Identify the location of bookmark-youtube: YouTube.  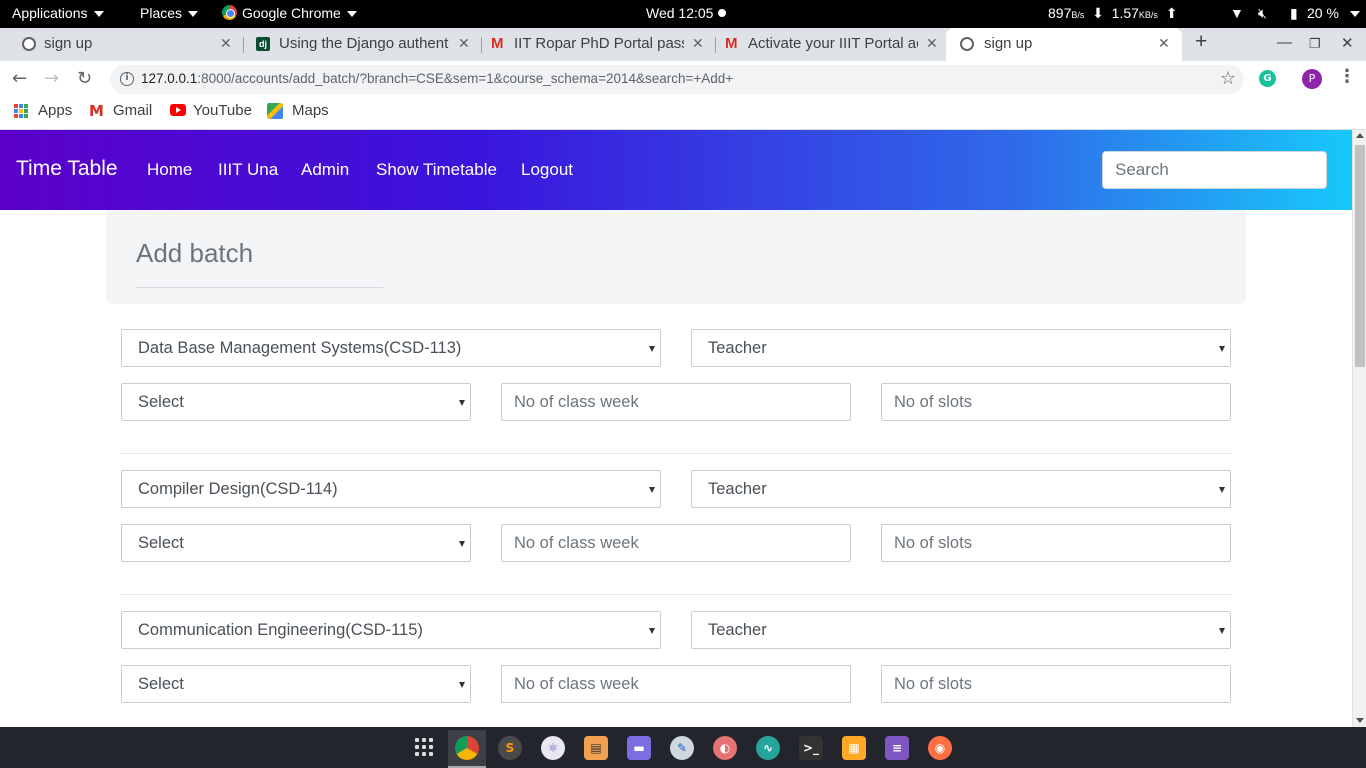
(222, 110).